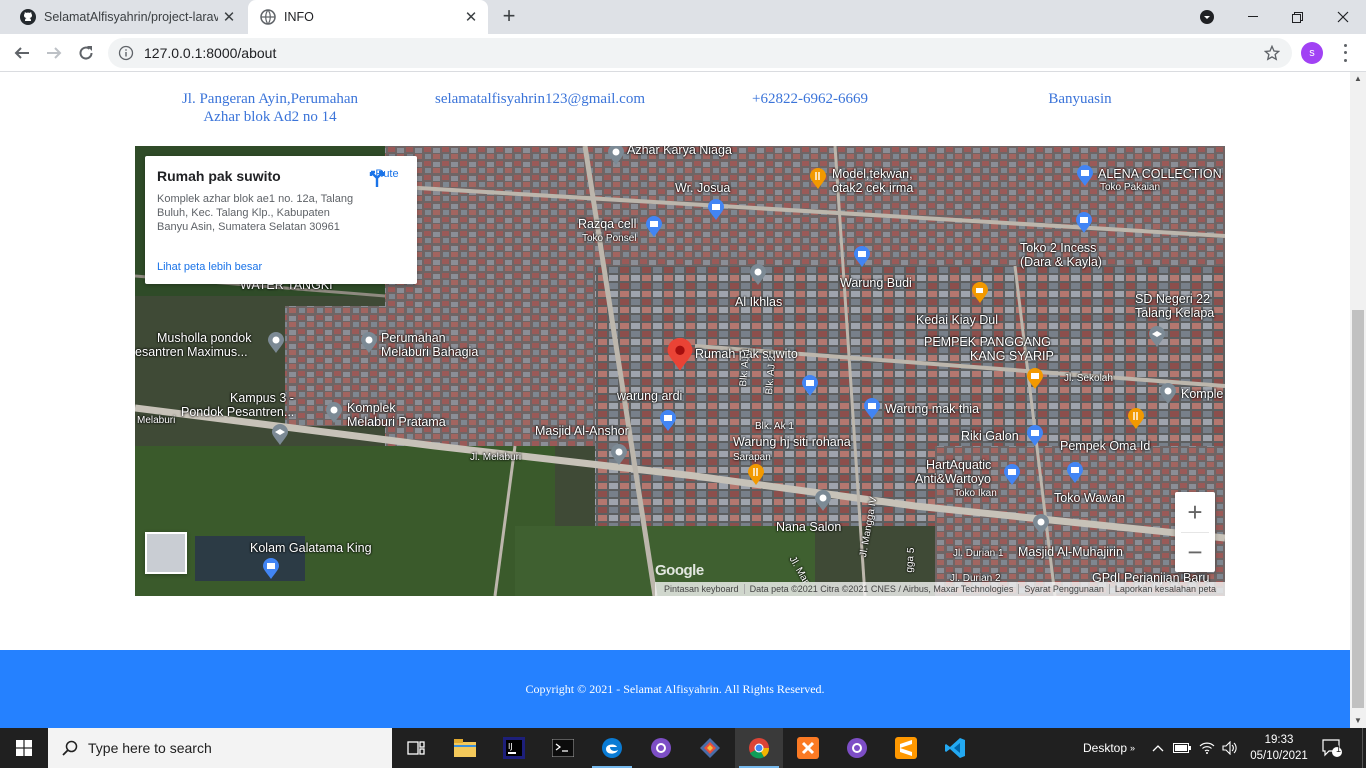 This screenshot has width=1366, height=768. Describe the element at coordinates (465, 748) in the screenshot. I see `file-explorer-icon` at that location.